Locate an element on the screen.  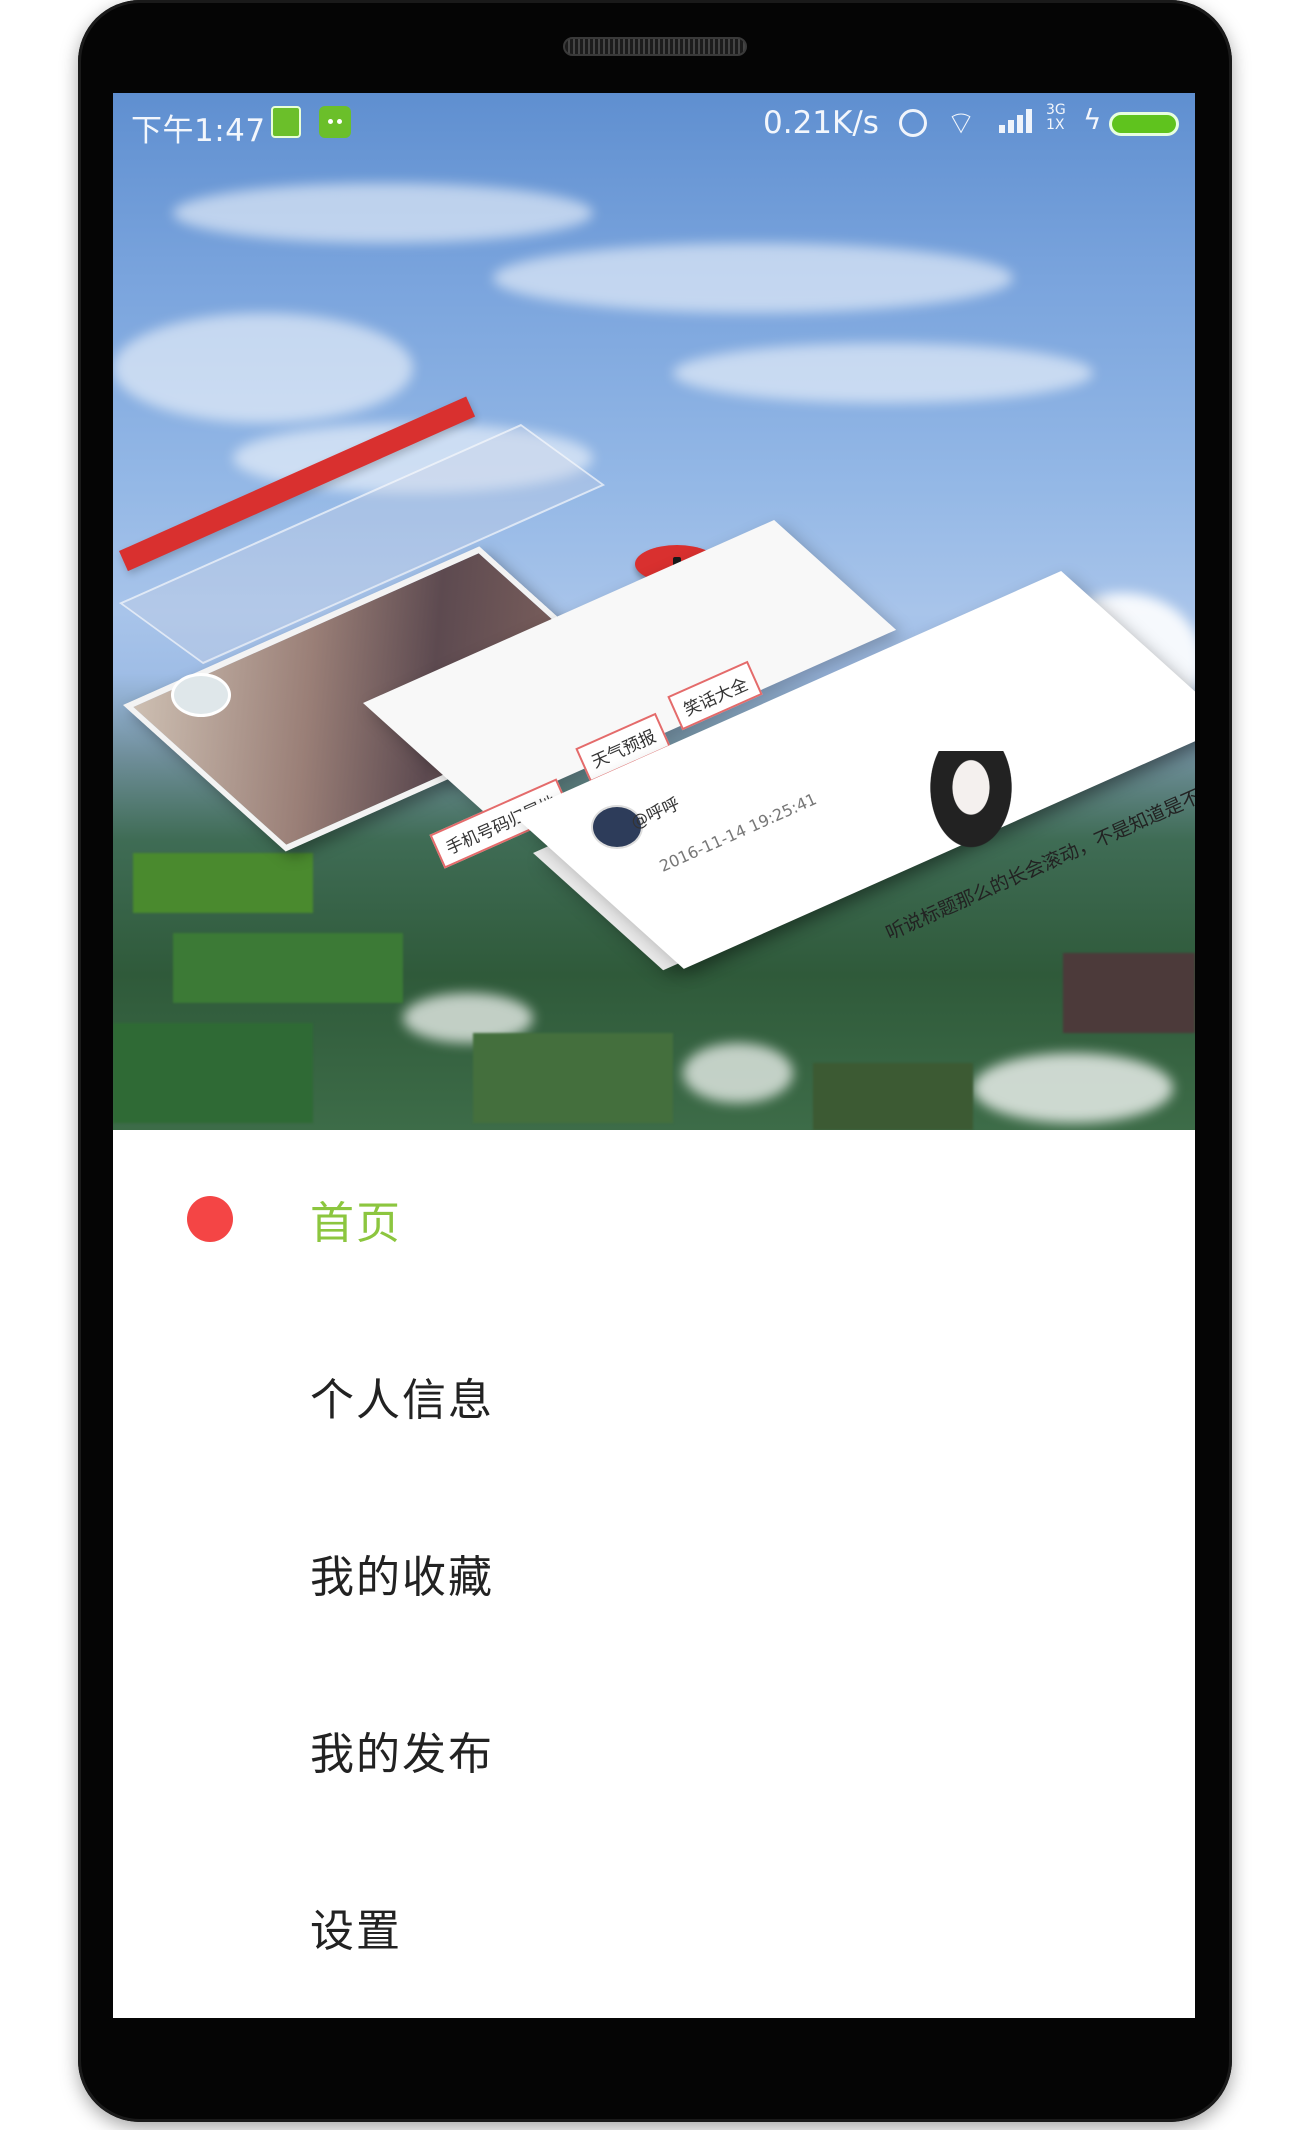
nav-item-home: 首页 is located at coordinates (654, 1218).